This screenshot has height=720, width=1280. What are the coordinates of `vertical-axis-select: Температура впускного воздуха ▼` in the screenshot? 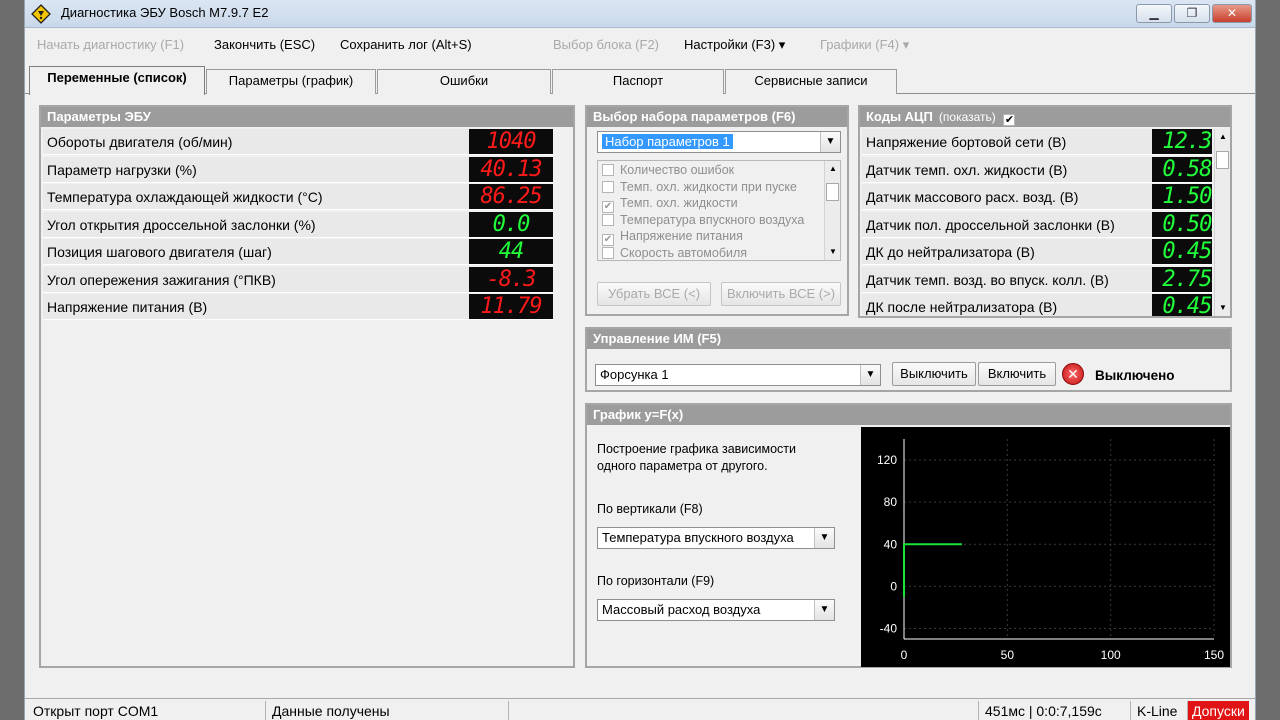 It's located at (716, 538).